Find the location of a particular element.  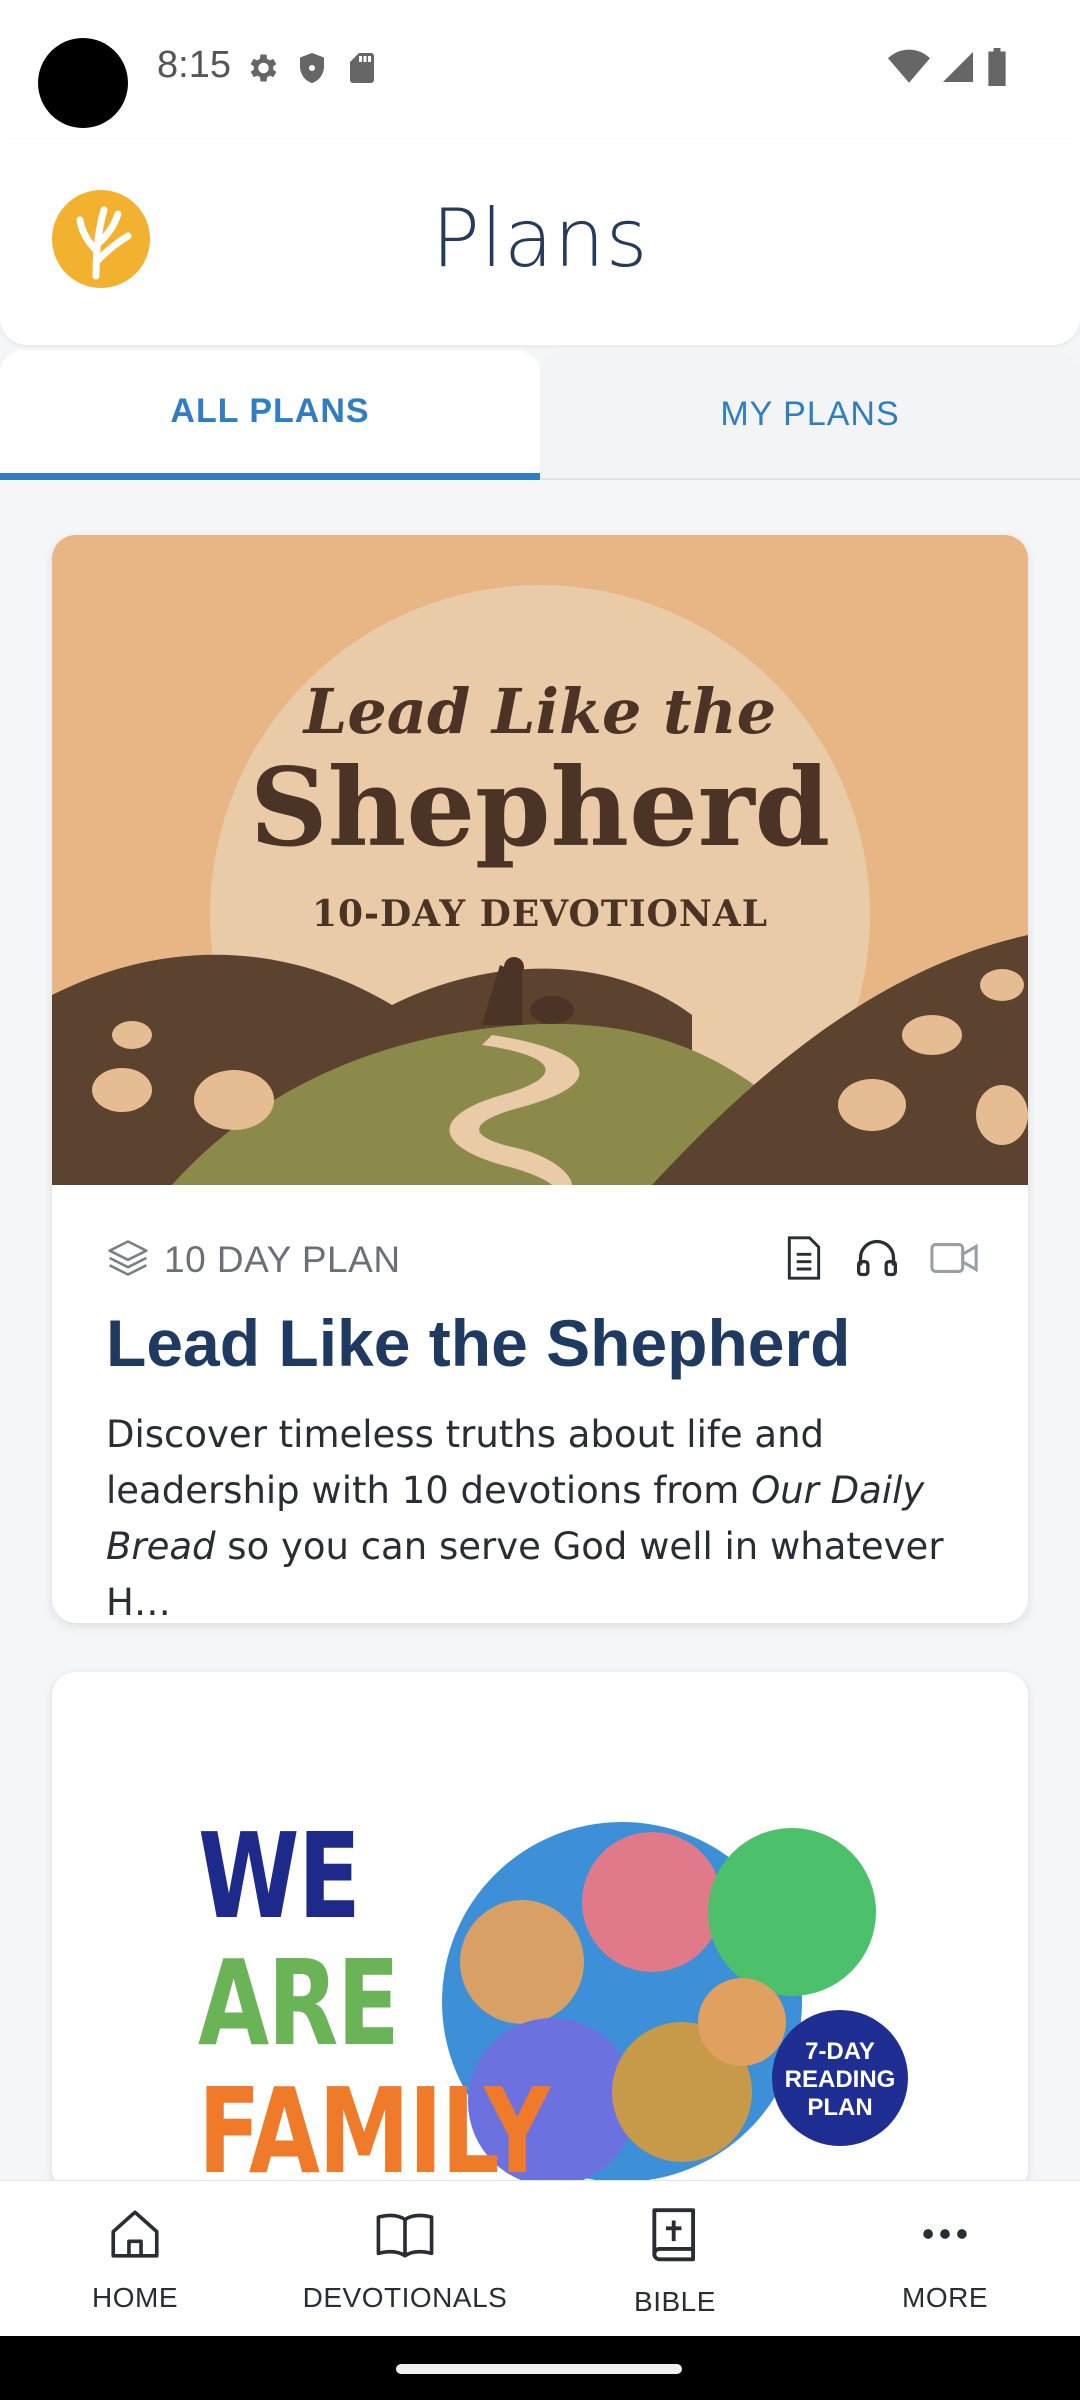

hero-line-are: ARE is located at coordinates (299, 2003).